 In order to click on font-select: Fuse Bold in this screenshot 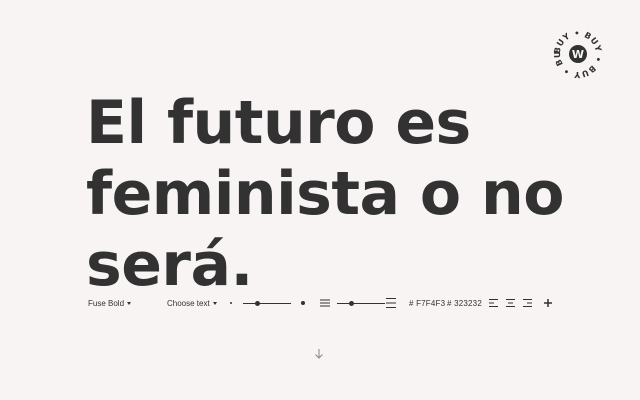, I will do `click(110, 303)`.